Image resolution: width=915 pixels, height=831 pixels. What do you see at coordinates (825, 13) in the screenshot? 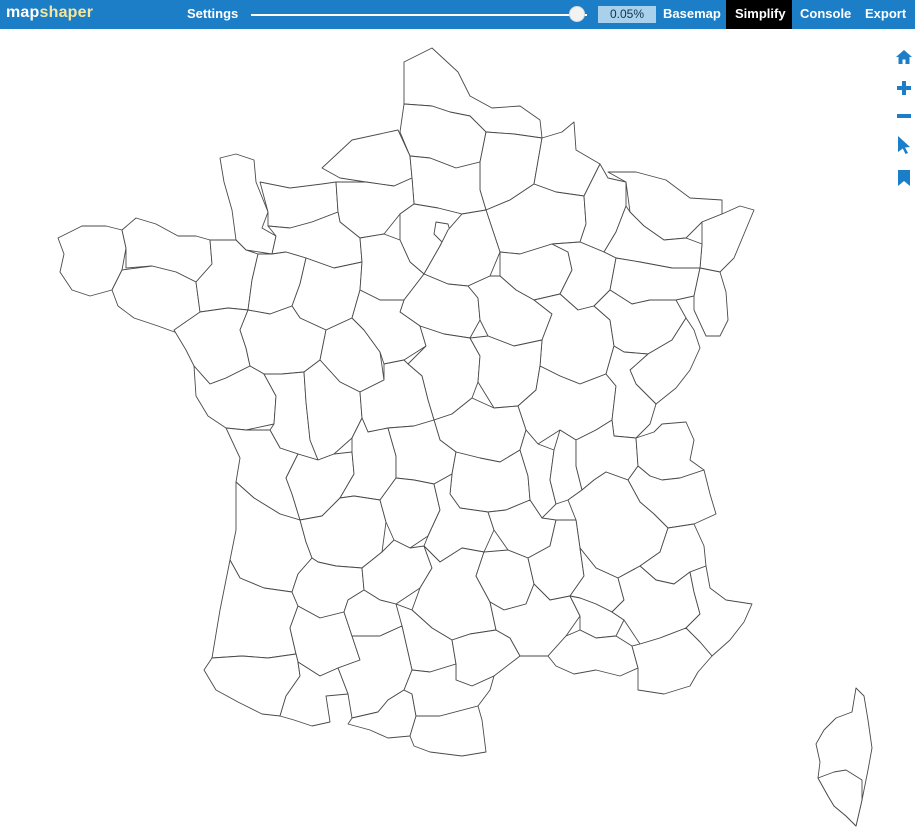
I see `console-button: Console` at bounding box center [825, 13].